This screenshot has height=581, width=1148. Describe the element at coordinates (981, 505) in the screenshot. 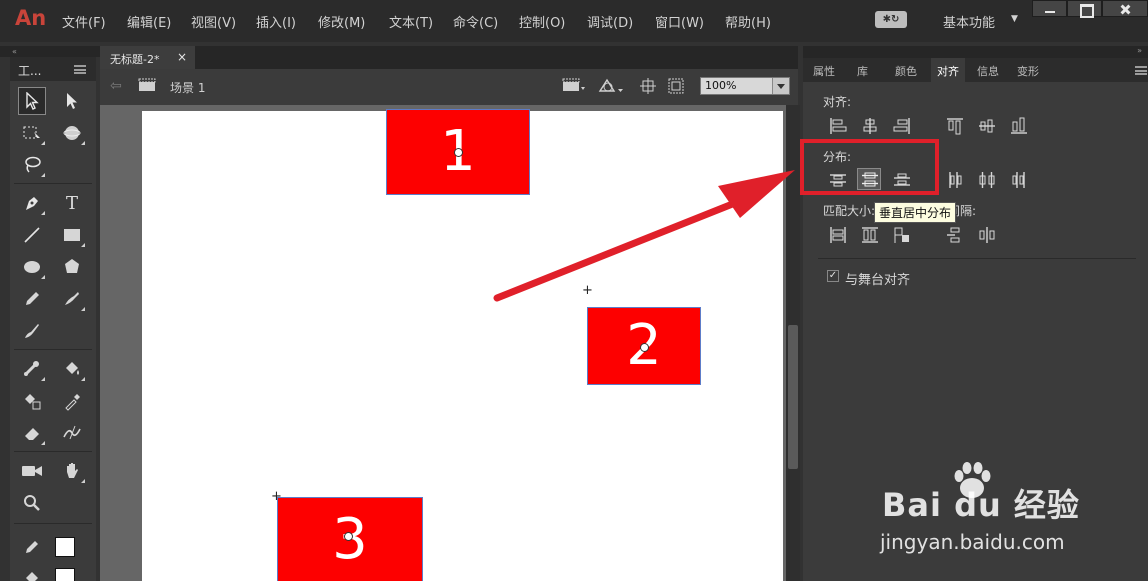

I see `watermark-brand: Bai du 经验` at that location.